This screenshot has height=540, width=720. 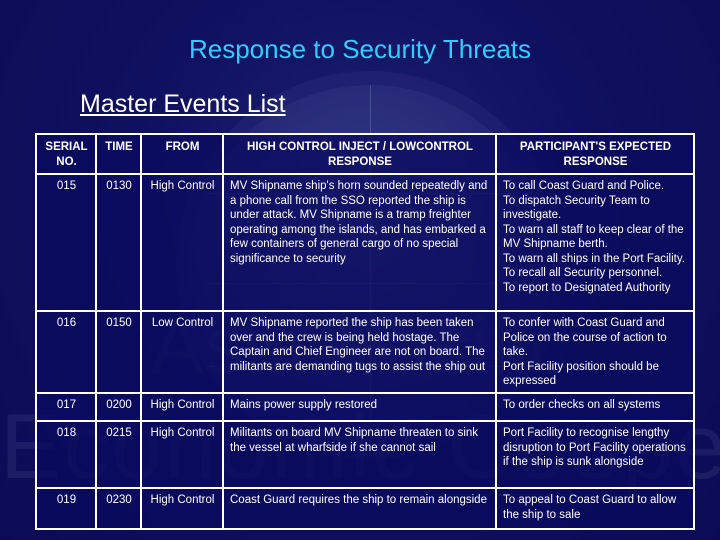 I want to click on cell-time: 0150, so click(x=118, y=352).